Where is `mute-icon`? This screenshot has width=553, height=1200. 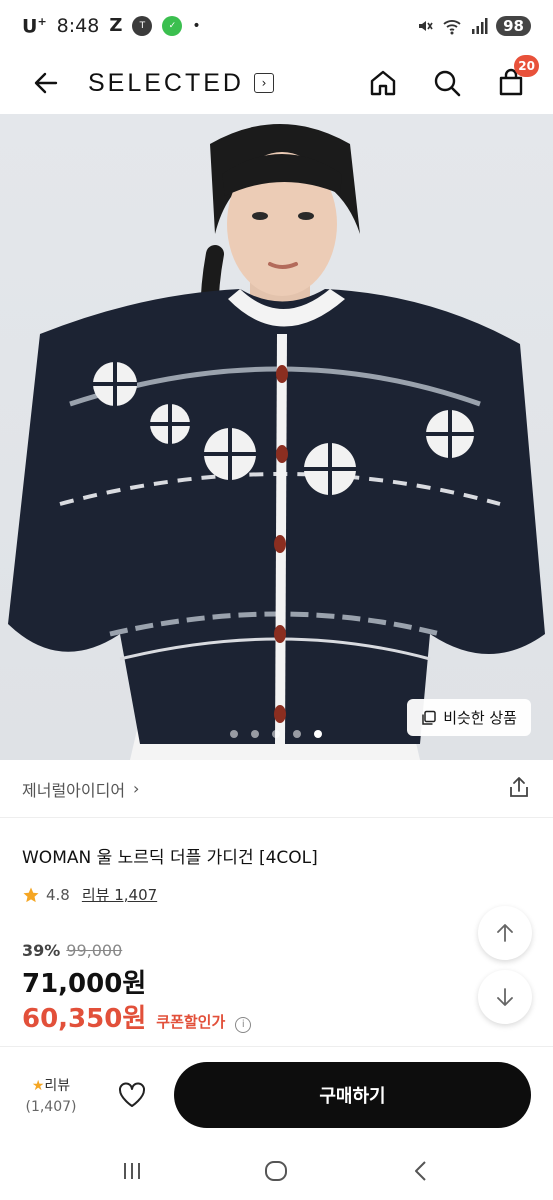
mute-icon is located at coordinates (426, 26).